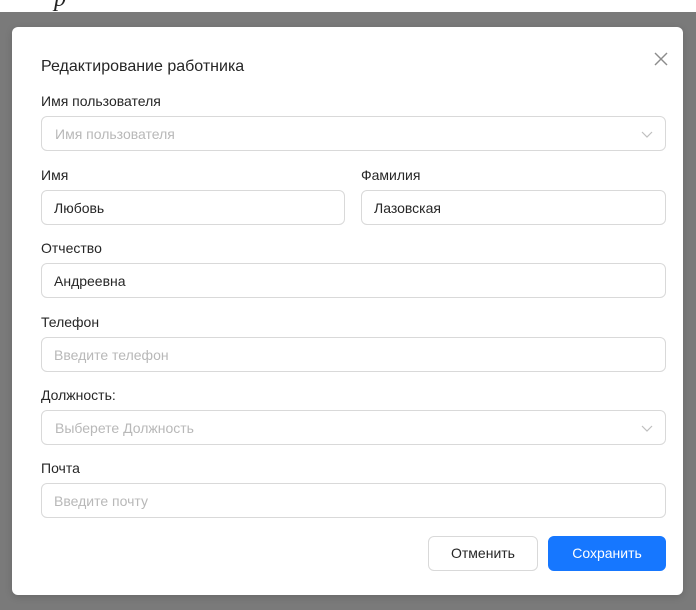  I want to click on save-button: Сохранить, so click(607, 553).